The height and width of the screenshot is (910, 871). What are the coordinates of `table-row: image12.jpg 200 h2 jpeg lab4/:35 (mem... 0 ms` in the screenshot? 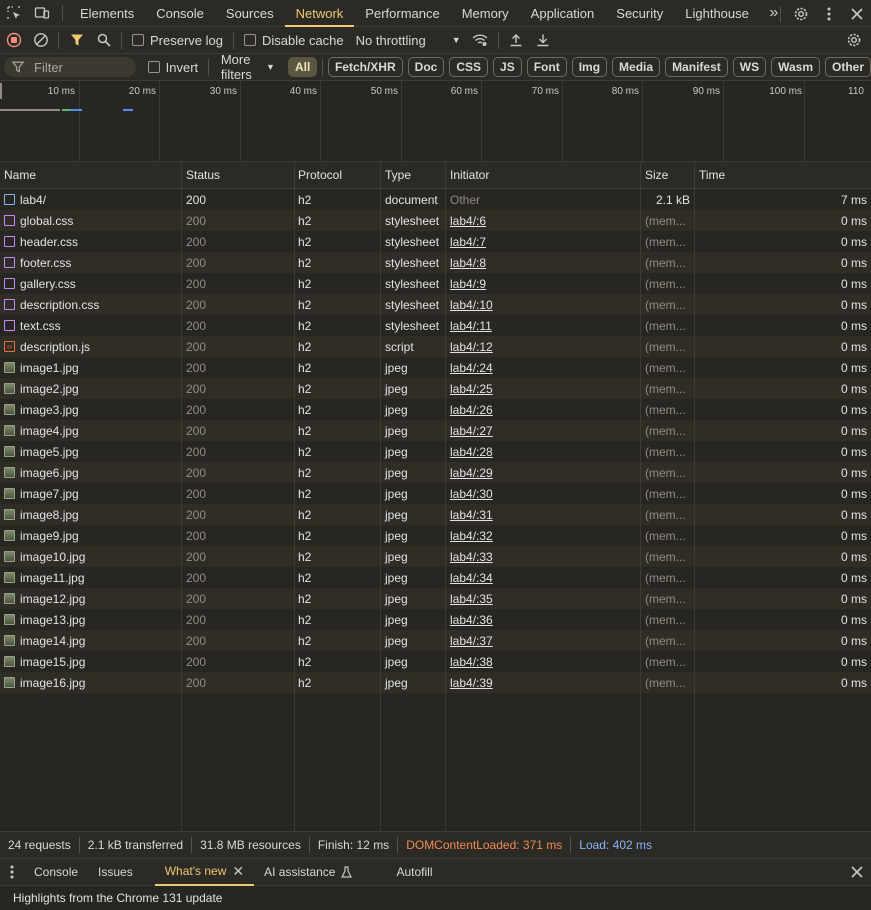 It's located at (435, 598).